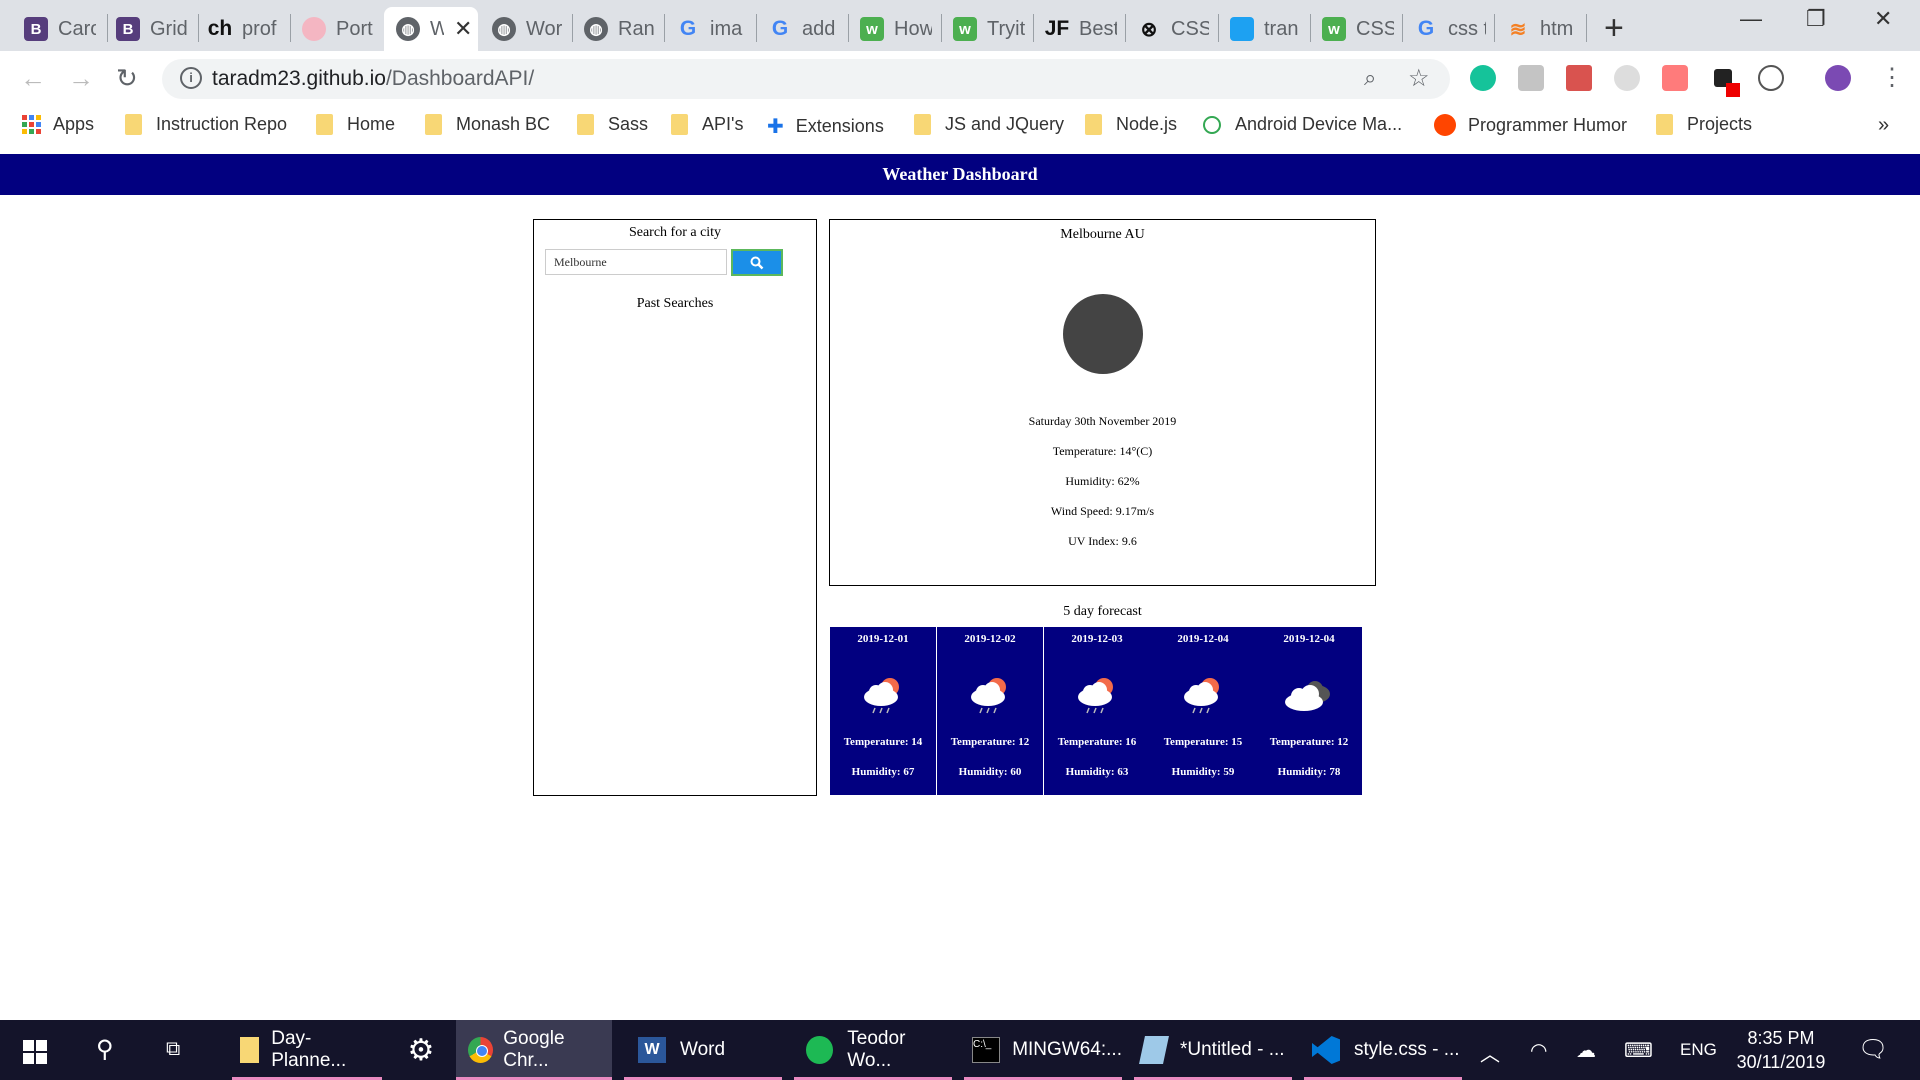 This screenshot has height=1080, width=1920. Describe the element at coordinates (463, 29) in the screenshot. I see `close-tab-icon: ✕` at that location.